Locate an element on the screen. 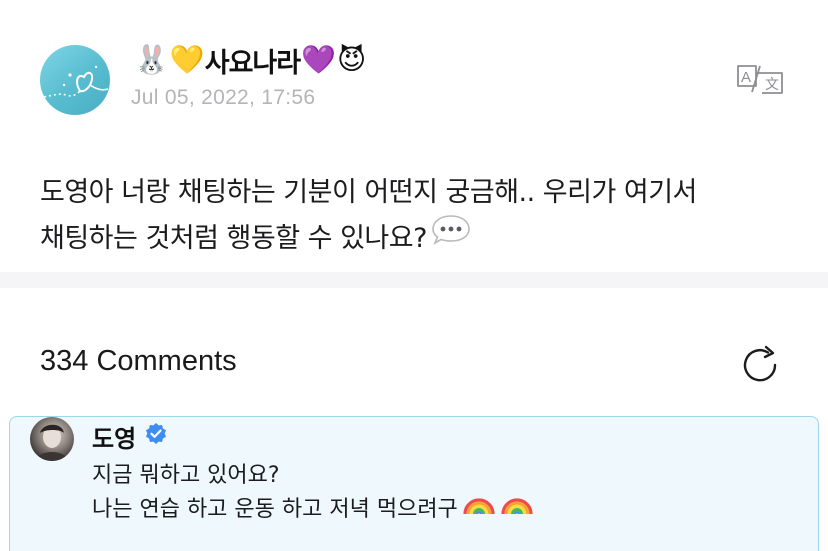 This screenshot has width=828, height=551. refresh-icon is located at coordinates (760, 363).